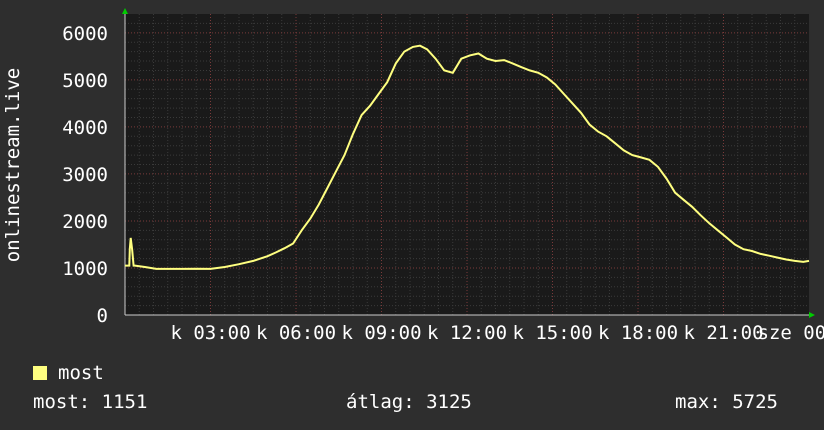 The image size is (824, 430). Describe the element at coordinates (726, 402) in the screenshot. I see `stat-maximum: max: 5725` at that location.